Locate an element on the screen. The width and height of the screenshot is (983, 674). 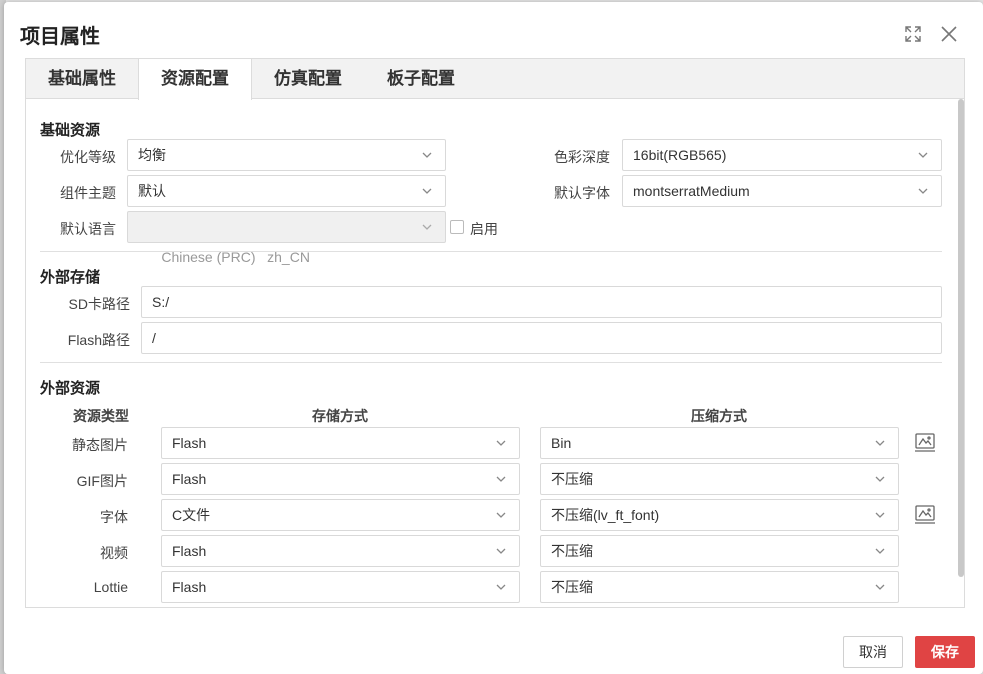
resource-type-label: Lottie is located at coordinates (110, 587).